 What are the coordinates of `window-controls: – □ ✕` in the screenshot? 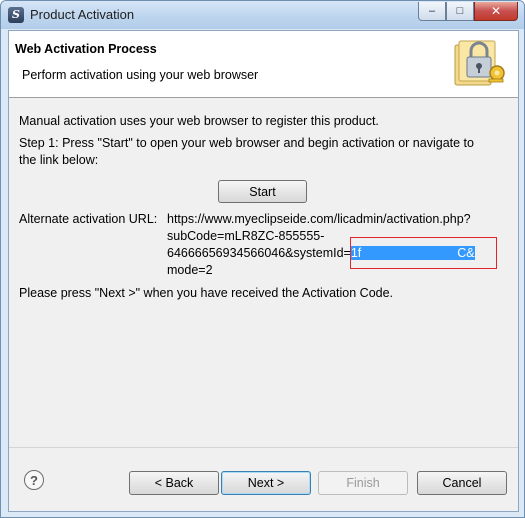 It's located at (468, 12).